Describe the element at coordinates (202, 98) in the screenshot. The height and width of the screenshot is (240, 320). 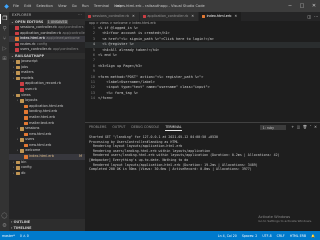
I see `code-line: 14 </form>` at that location.